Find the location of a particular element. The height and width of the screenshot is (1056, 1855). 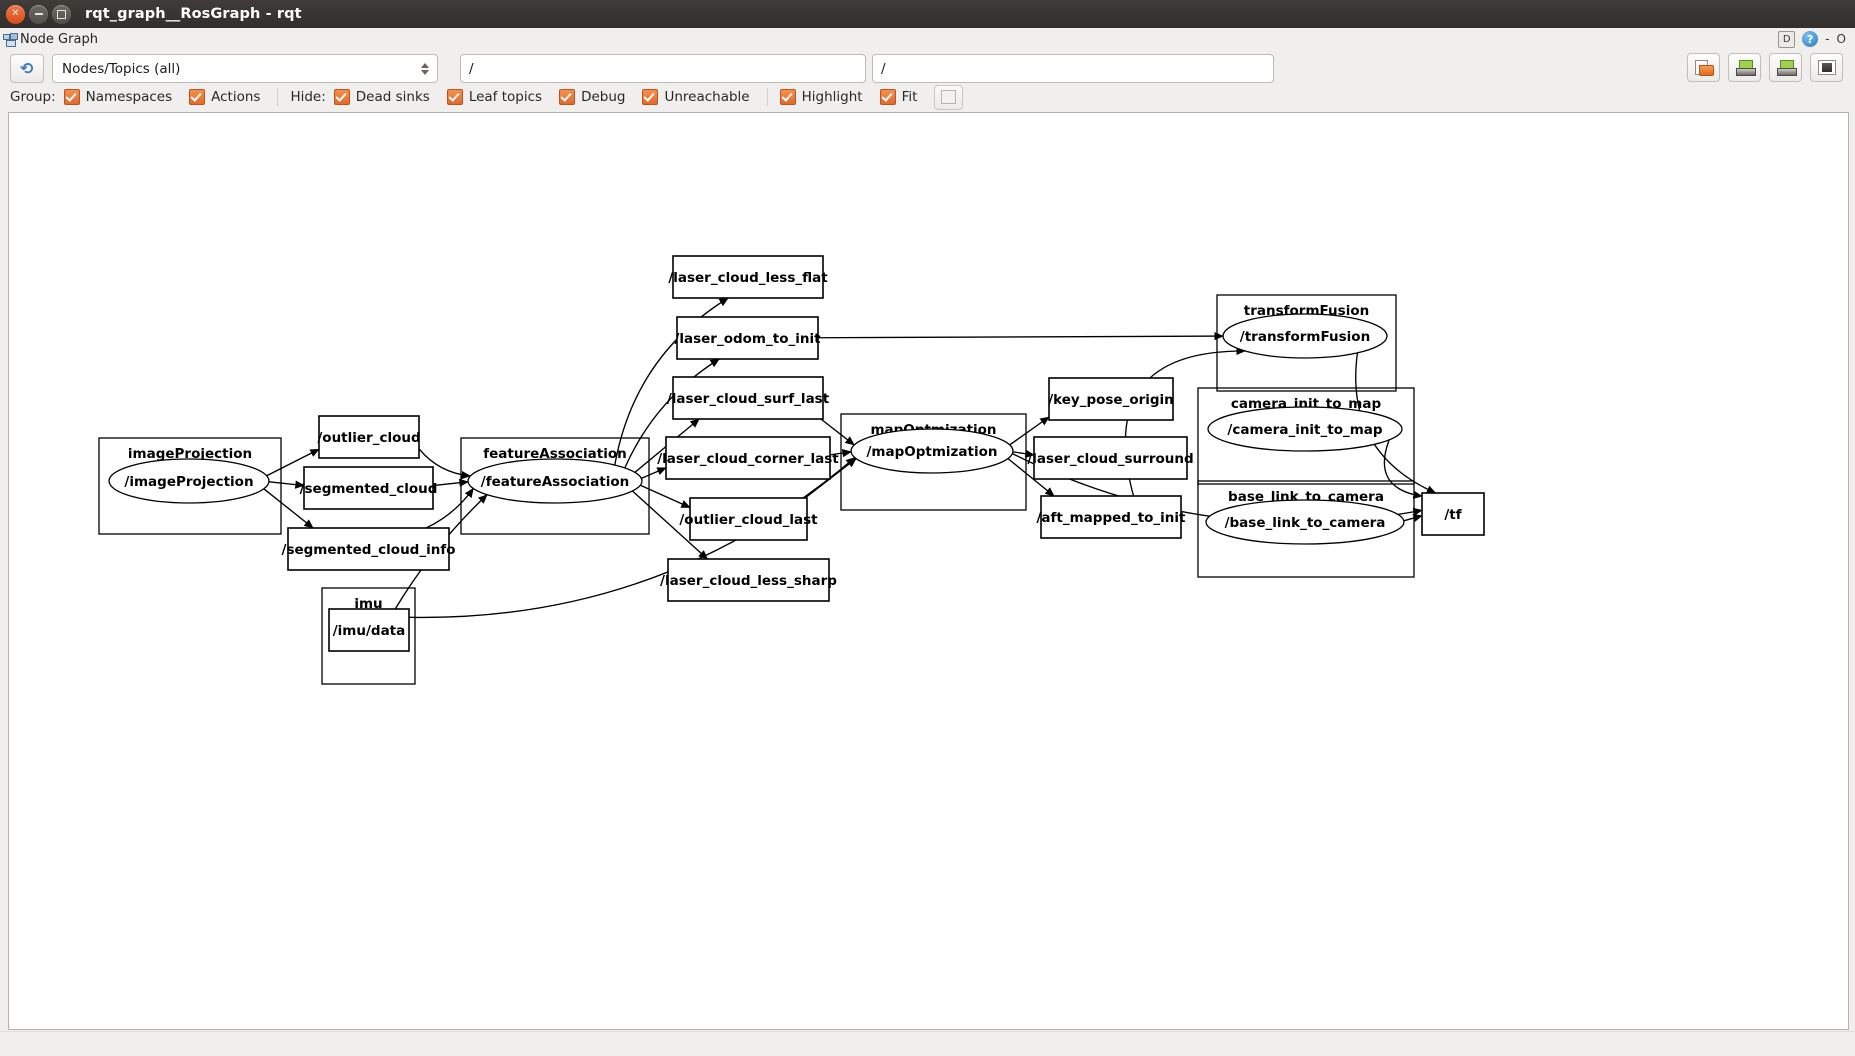

topic-label: /outlier_cloud is located at coordinates (368, 438).